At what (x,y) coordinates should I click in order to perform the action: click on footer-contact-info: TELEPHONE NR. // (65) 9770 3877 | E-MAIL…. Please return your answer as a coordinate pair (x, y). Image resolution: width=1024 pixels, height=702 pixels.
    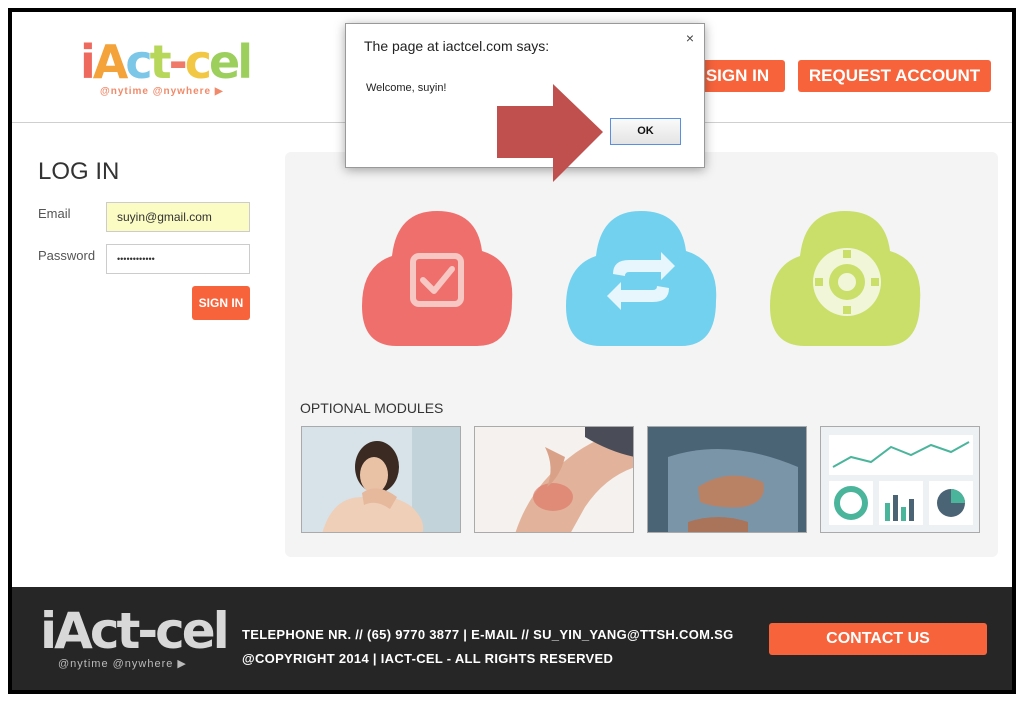
    Looking at the image, I should click on (488, 647).